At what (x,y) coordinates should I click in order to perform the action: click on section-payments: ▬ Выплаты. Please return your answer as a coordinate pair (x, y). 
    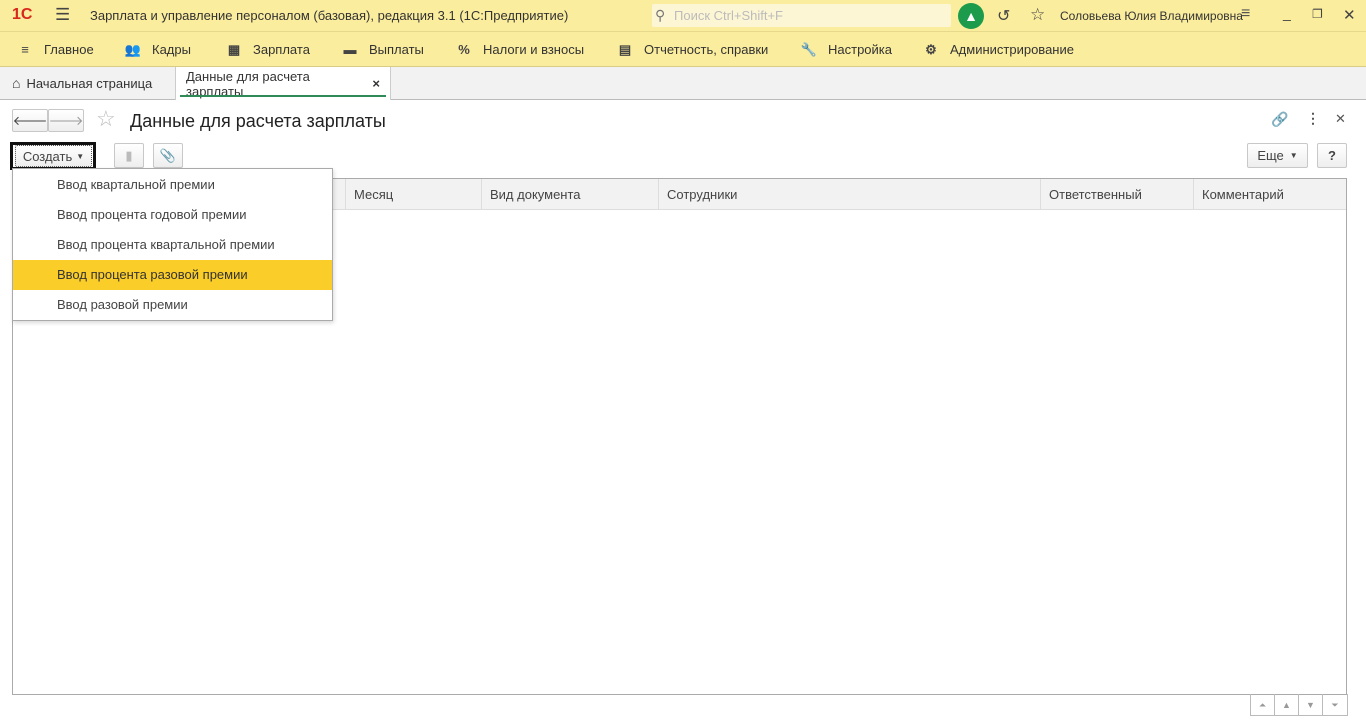
    Looking at the image, I should click on (382, 49).